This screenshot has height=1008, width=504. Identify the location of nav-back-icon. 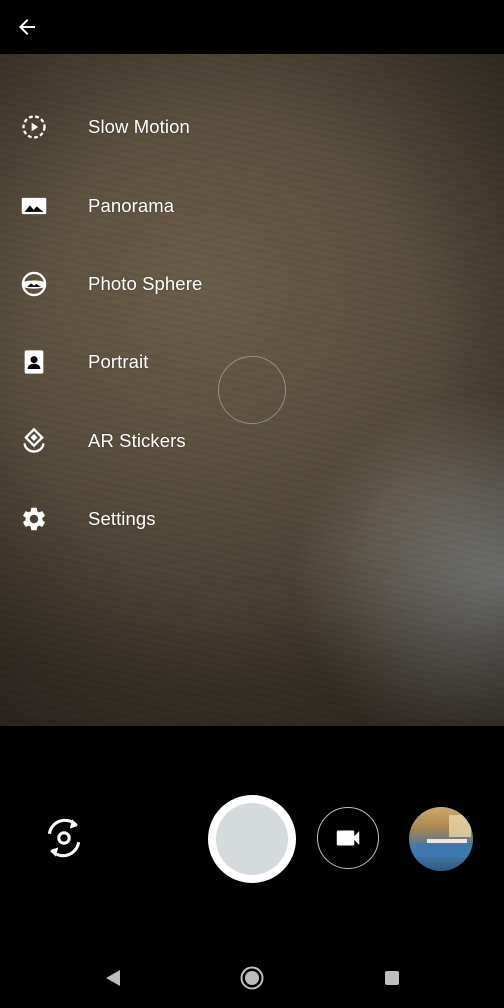
(113, 978).